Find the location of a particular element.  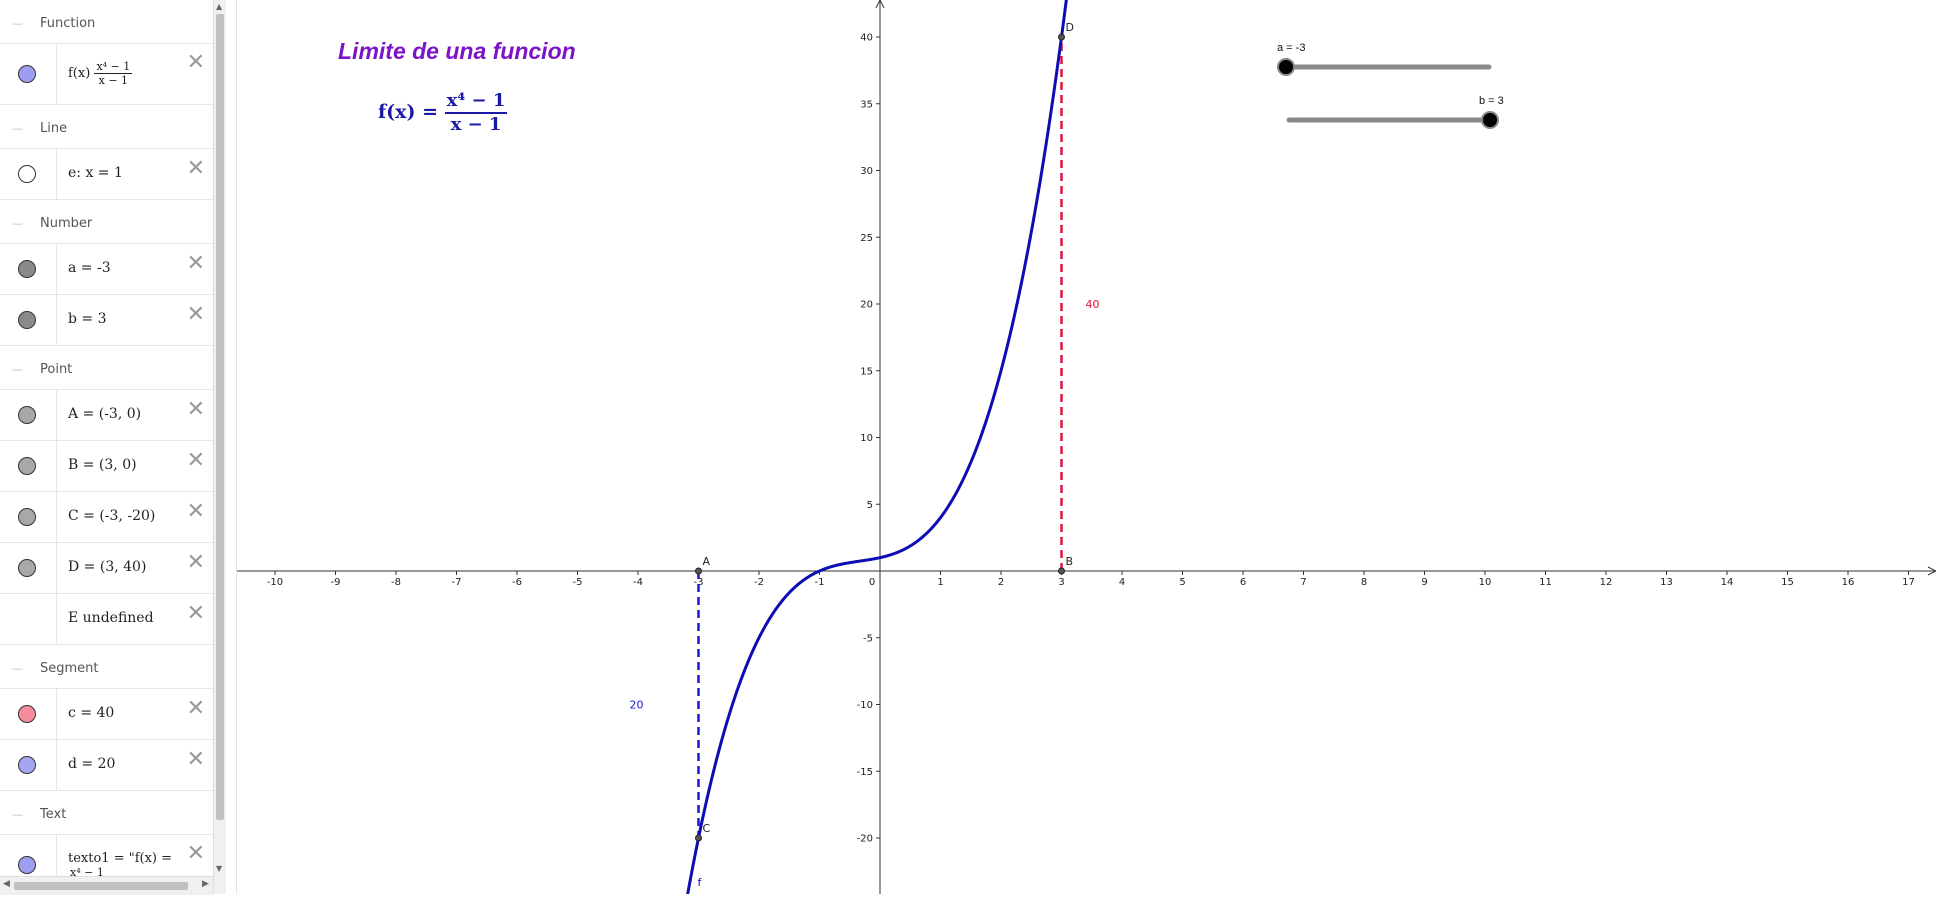

group-header-number: — Number is located at coordinates (106, 222).